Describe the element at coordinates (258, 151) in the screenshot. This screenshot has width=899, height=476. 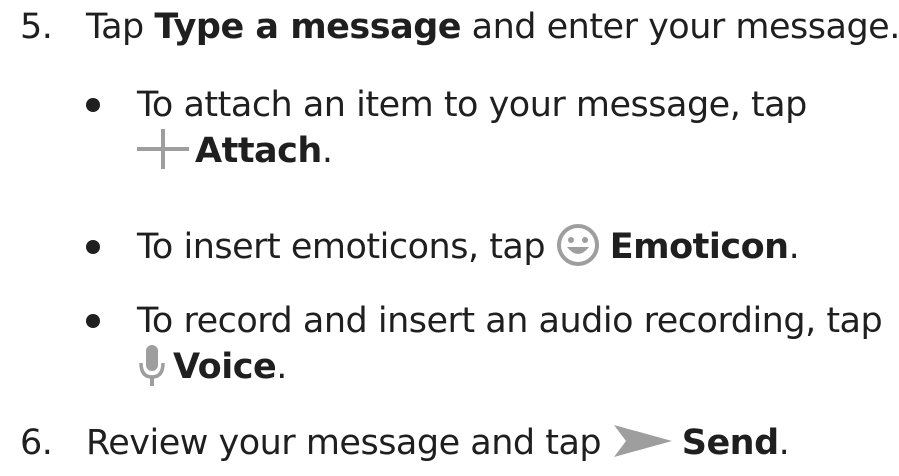
I see `attach-label: Attach` at that location.